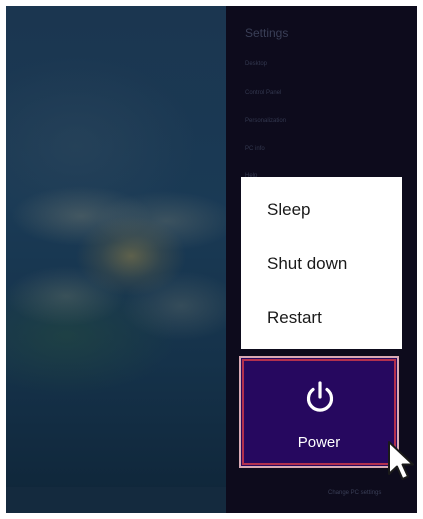 Image resolution: width=423 pixels, height=519 pixels. Describe the element at coordinates (320, 396) in the screenshot. I see `power-icon` at that location.